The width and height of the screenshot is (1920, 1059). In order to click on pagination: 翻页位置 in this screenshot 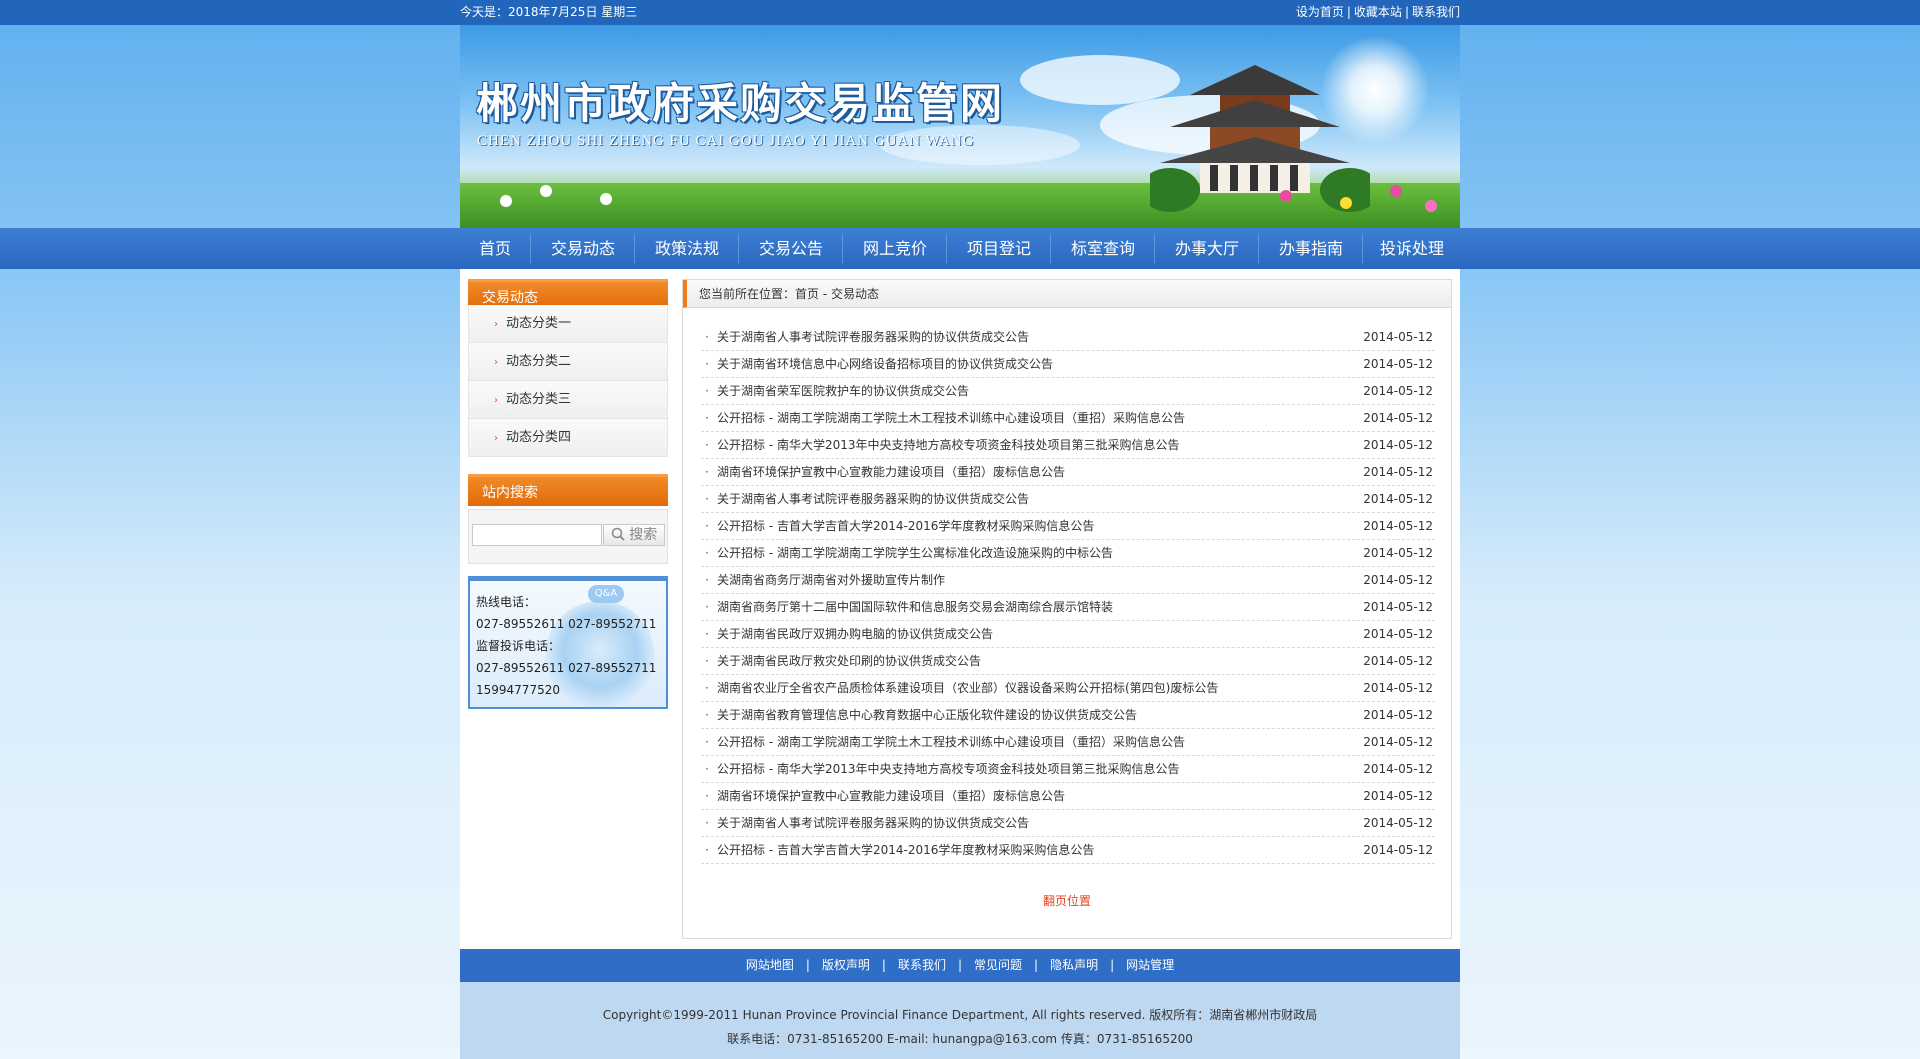, I will do `click(1067, 900)`.